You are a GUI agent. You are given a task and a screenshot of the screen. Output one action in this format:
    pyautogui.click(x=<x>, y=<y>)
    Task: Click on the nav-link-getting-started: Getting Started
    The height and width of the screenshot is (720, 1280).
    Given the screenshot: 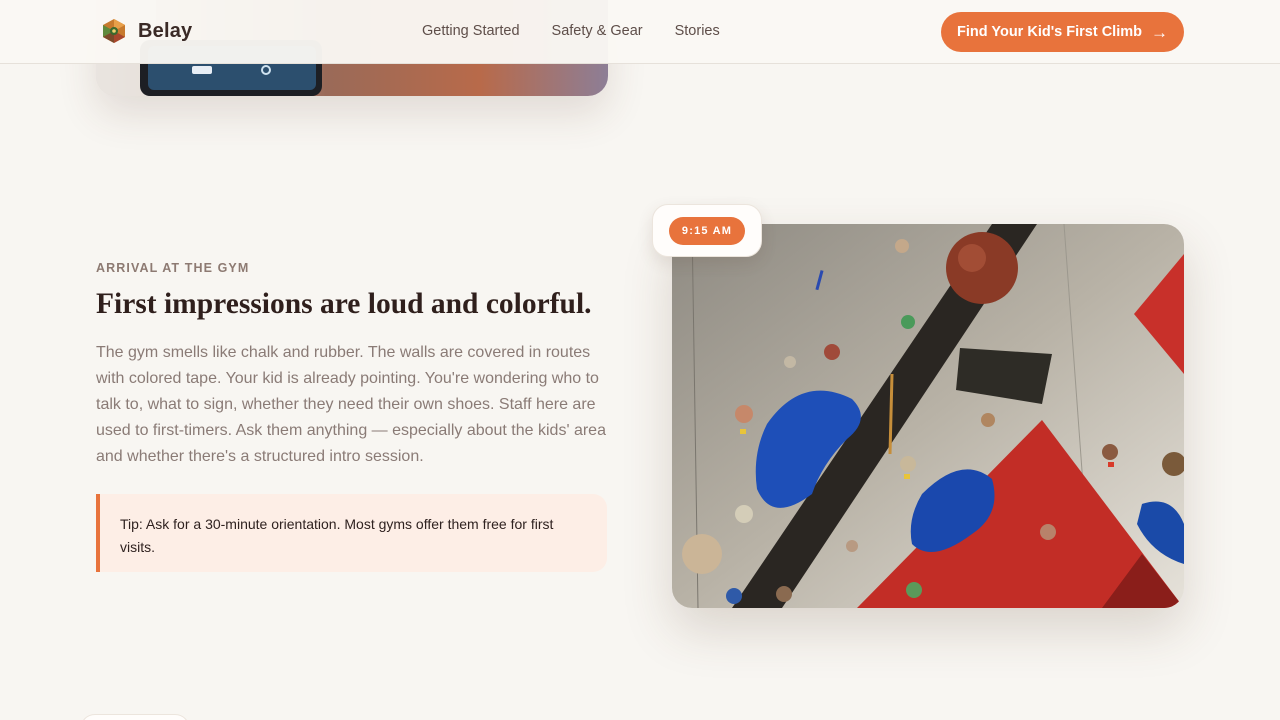 What is the action you would take?
    pyautogui.click(x=471, y=31)
    